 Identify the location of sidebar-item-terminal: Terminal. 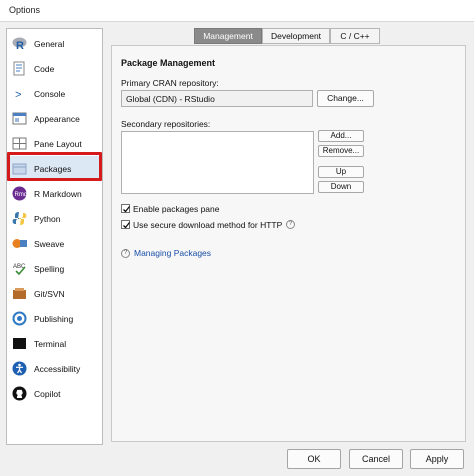
(54, 343).